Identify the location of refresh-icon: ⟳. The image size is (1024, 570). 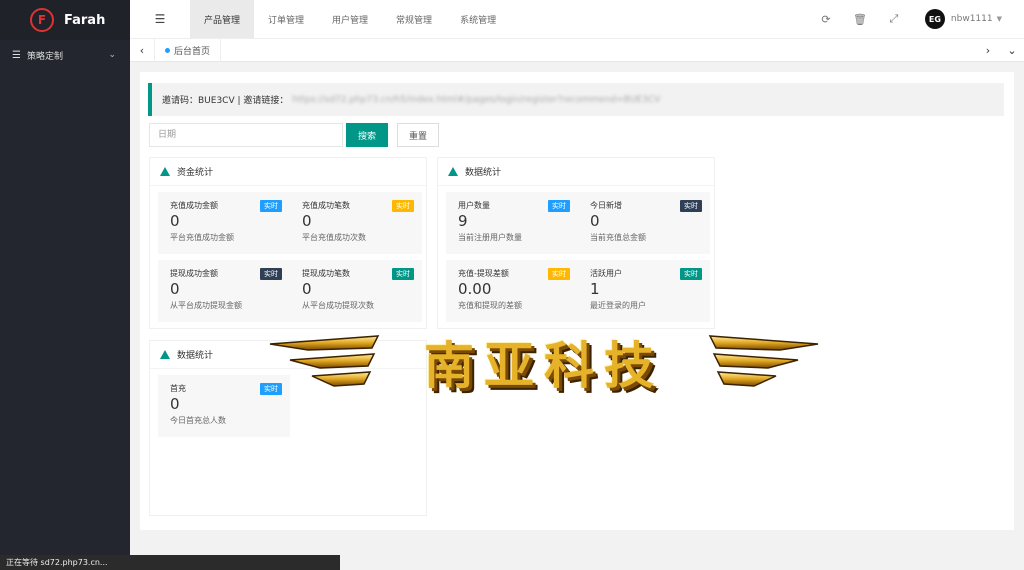
(826, 19).